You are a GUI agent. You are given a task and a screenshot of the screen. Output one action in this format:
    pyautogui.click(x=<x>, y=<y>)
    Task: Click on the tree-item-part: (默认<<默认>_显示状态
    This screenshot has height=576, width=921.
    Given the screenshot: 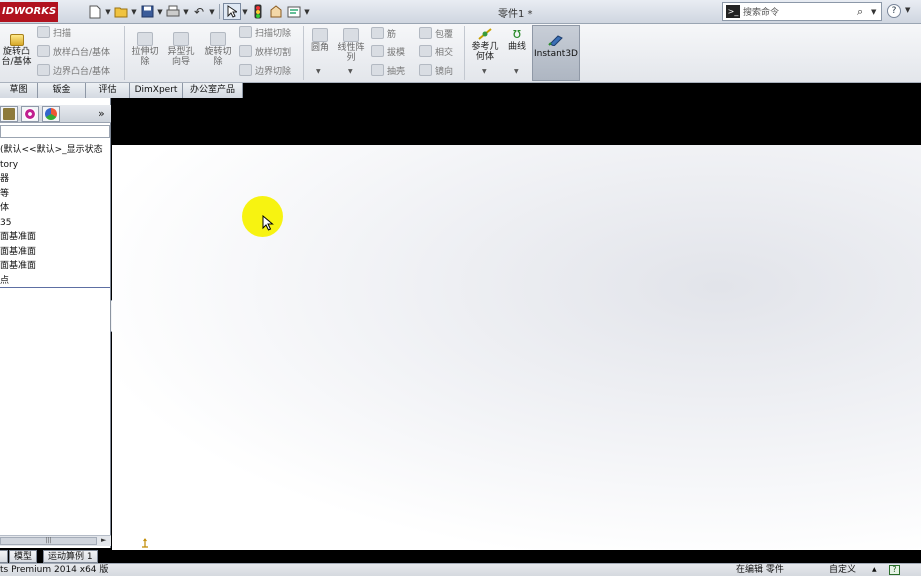 What is the action you would take?
    pyautogui.click(x=55, y=150)
    